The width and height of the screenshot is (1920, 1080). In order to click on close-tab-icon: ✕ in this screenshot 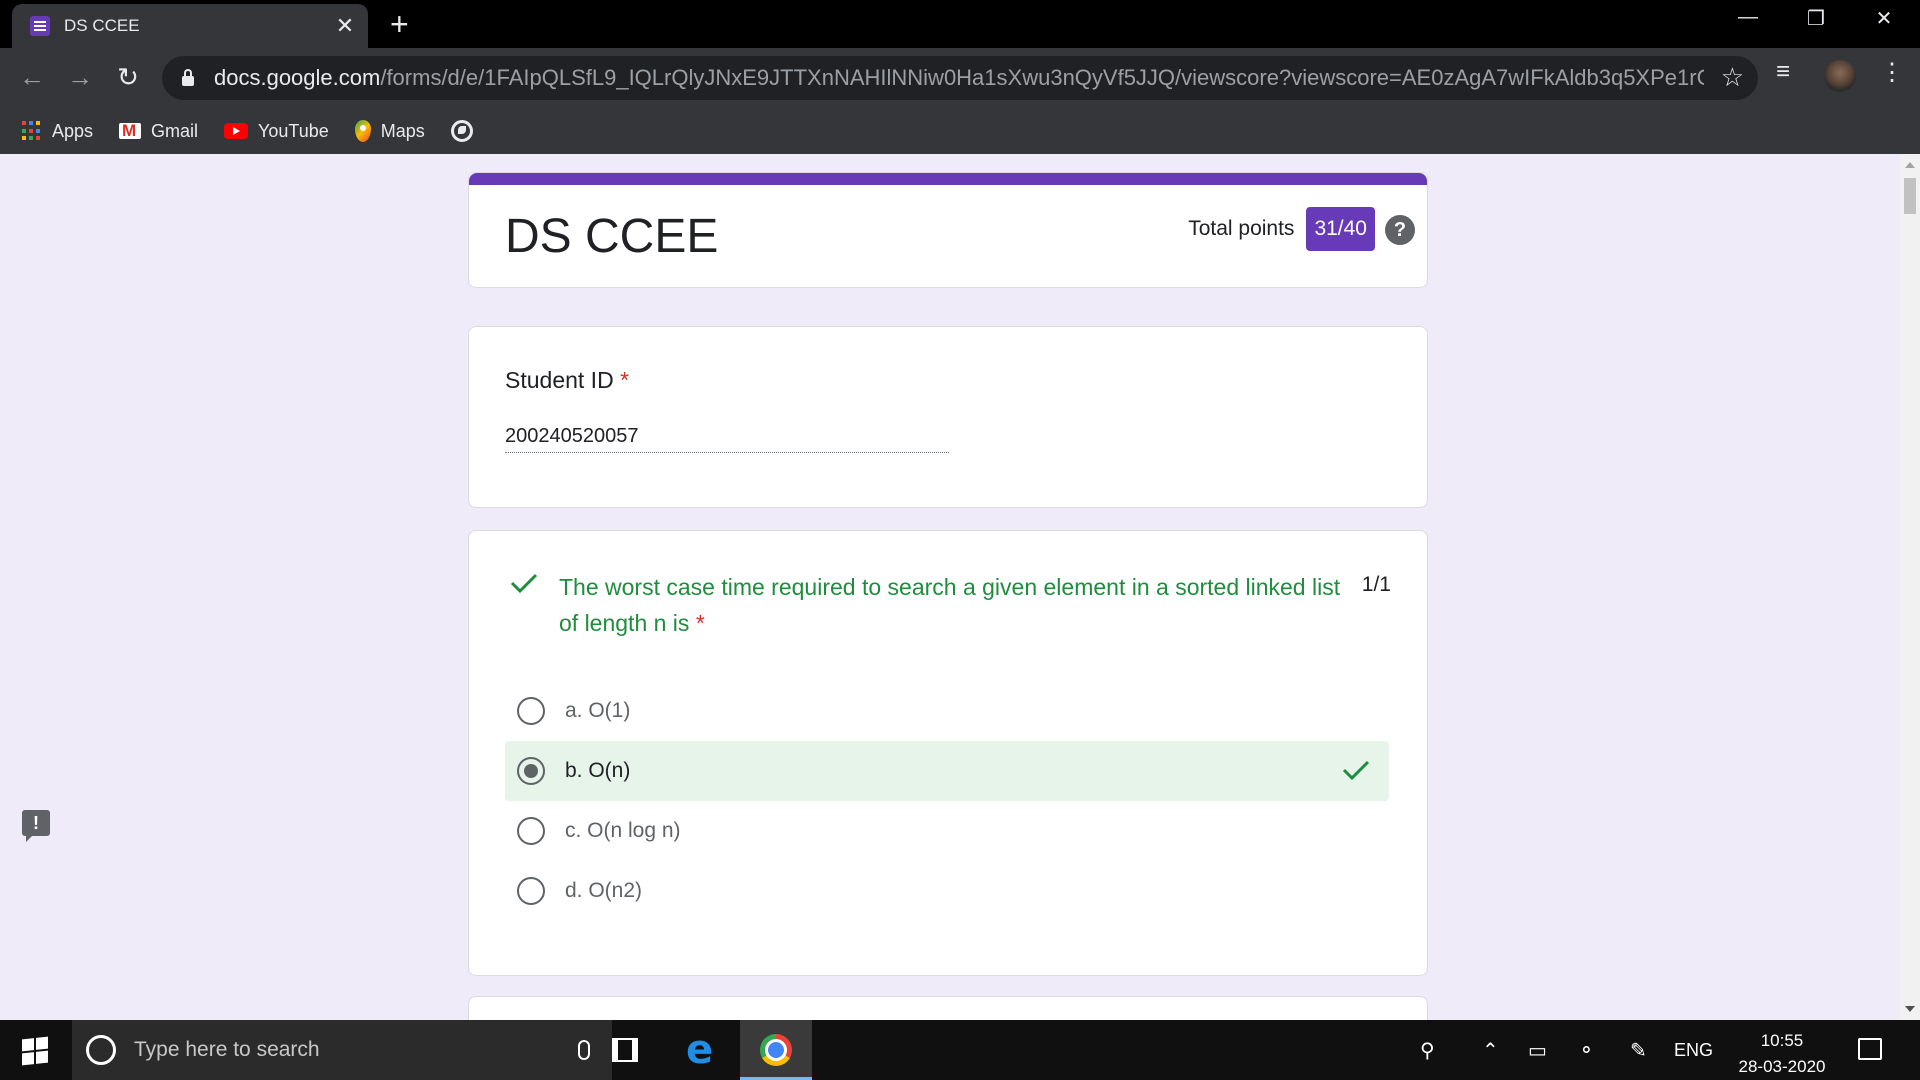, I will do `click(345, 26)`.